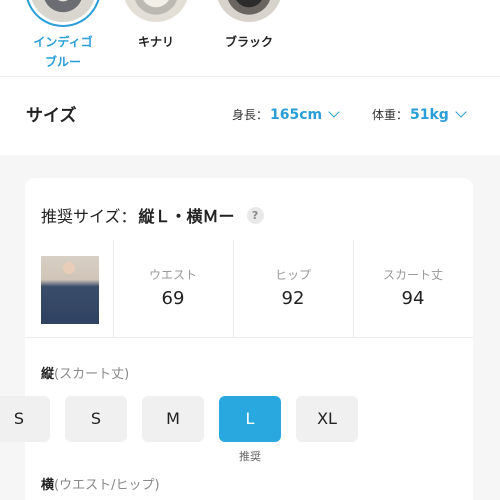  What do you see at coordinates (292, 275) in the screenshot?
I see `measurement-hip-label: ヒップ` at bounding box center [292, 275].